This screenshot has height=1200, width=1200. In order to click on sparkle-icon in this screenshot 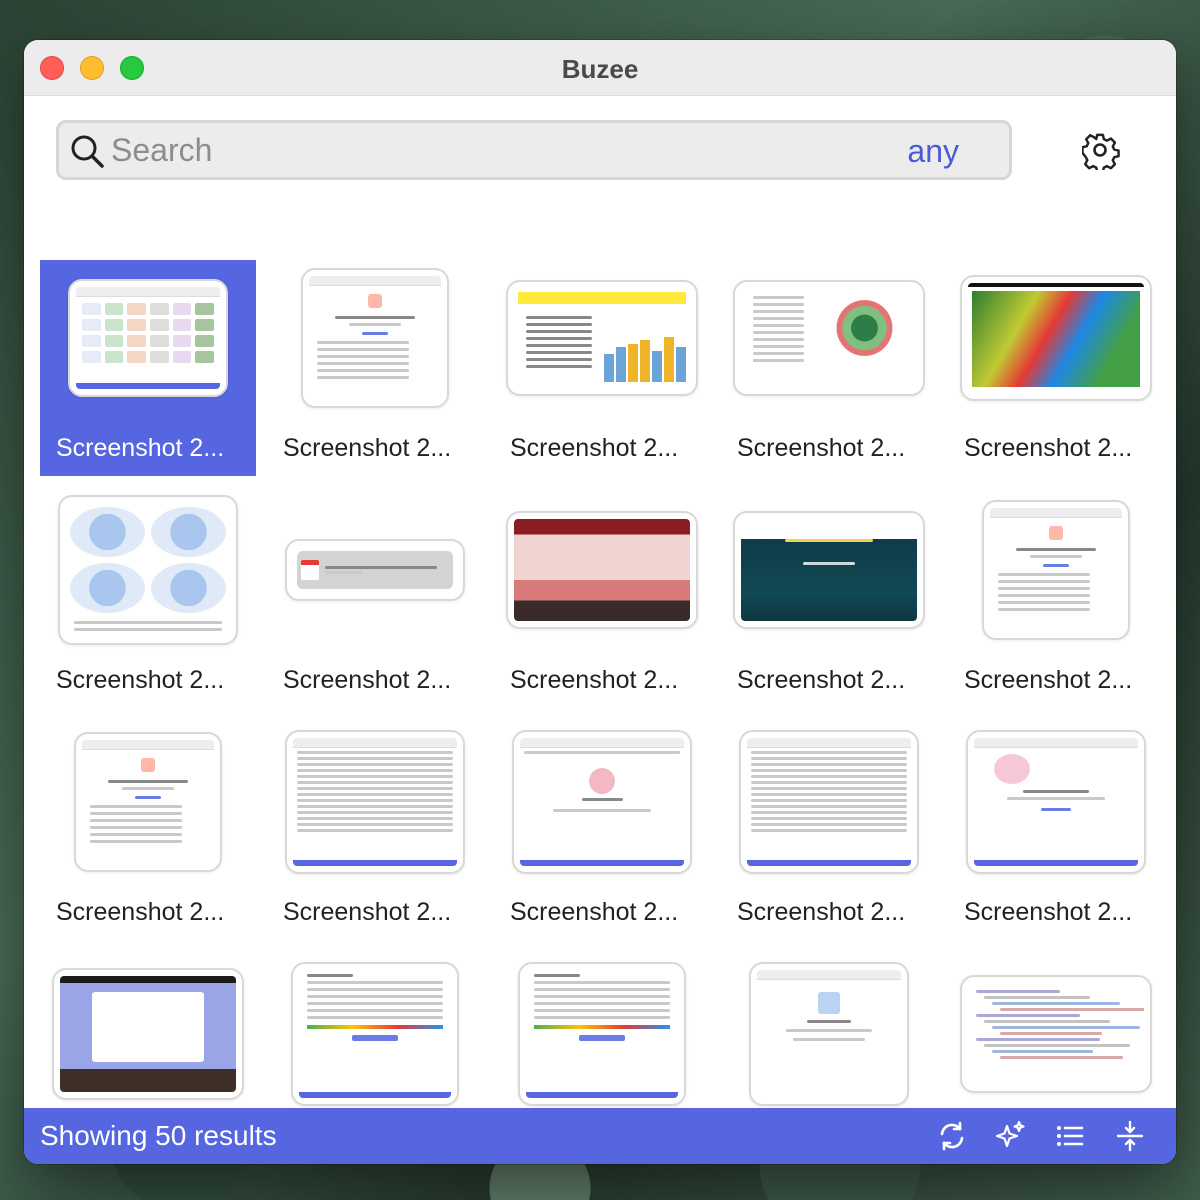, I will do `click(1010, 1136)`.